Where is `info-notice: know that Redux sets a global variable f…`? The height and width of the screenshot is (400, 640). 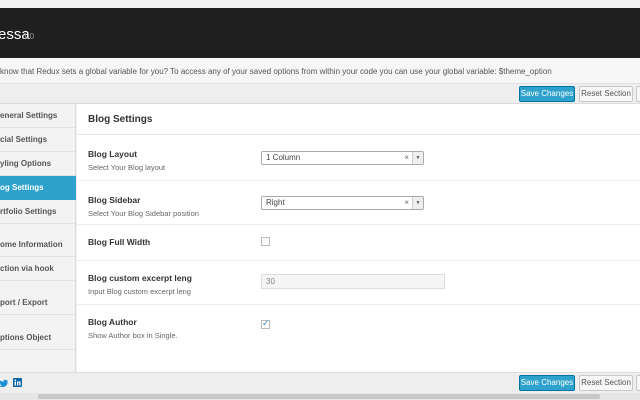 info-notice: know that Redux sets a global variable f… is located at coordinates (320, 70).